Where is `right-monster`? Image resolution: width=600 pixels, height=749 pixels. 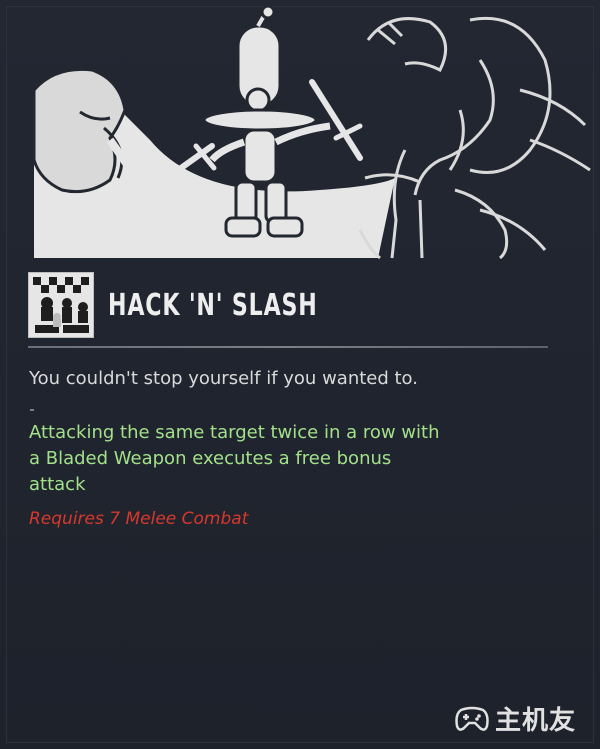
right-monster is located at coordinates (474, 138).